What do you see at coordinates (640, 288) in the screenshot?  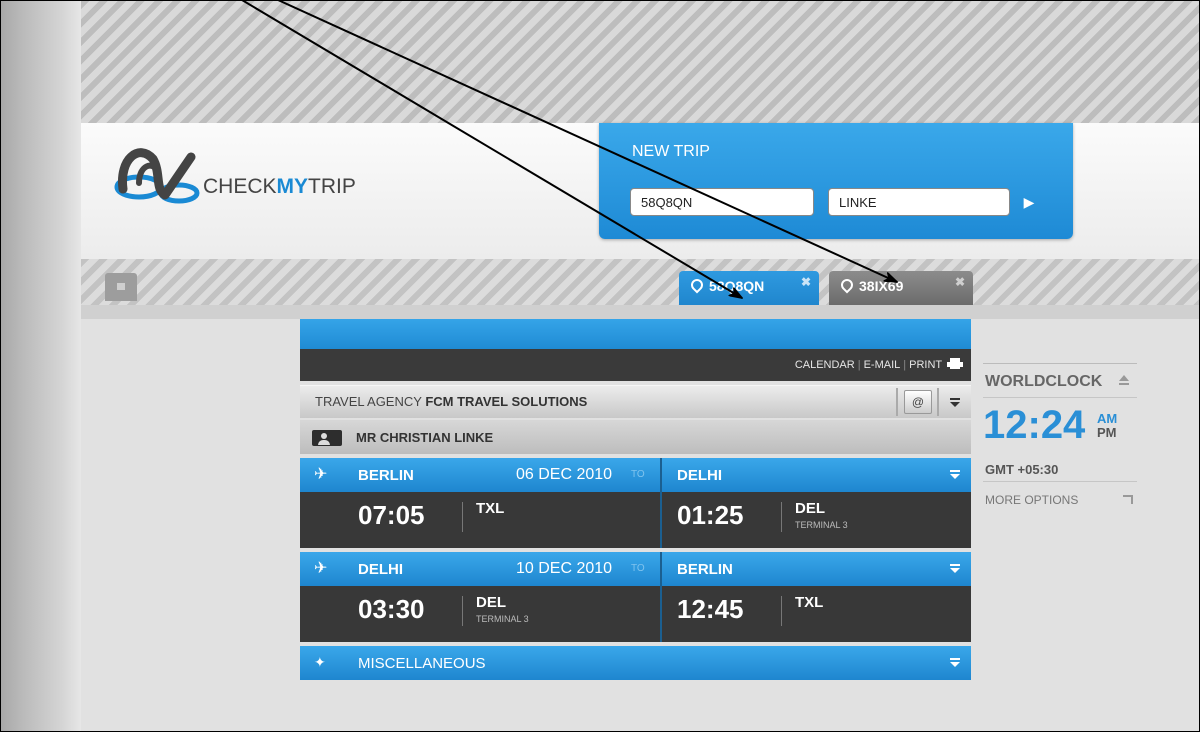 I see `trip-tab-bar: 58Q8QN ✖ 38IX69 ✖` at bounding box center [640, 288].